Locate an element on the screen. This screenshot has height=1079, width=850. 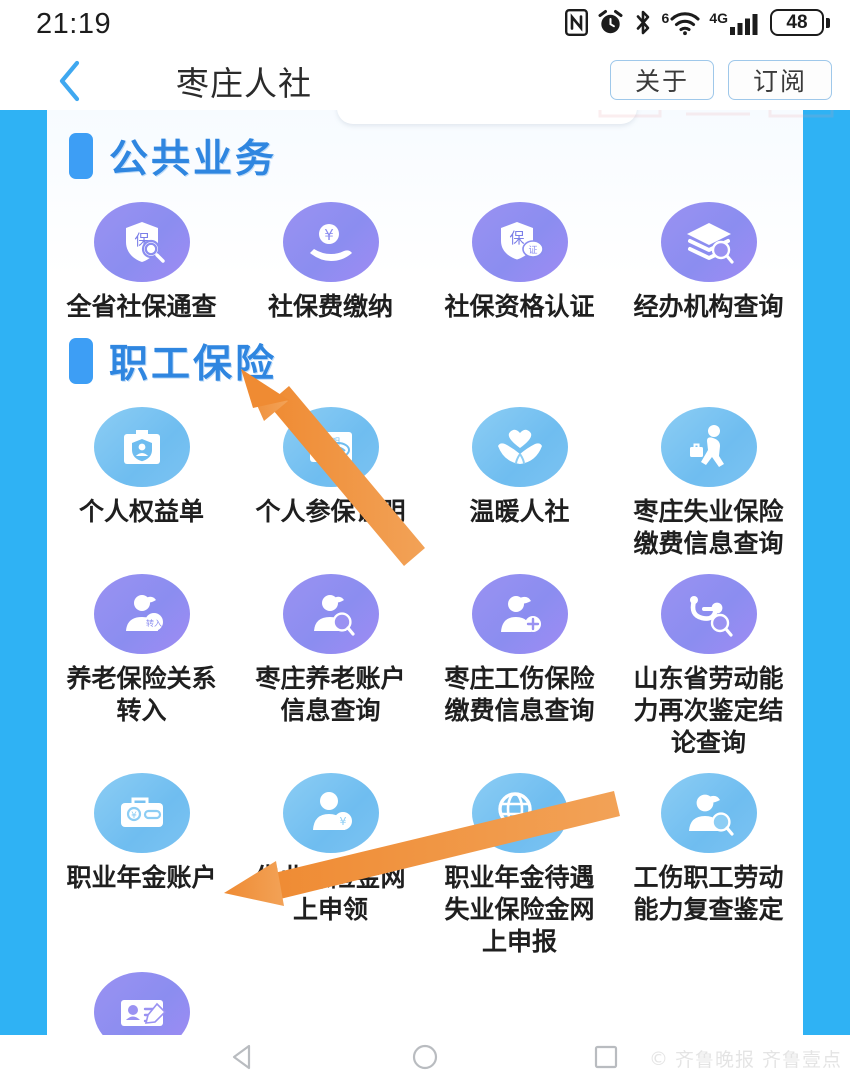
service-item-label: 职业年金账户 is located at coordinates (141, 877).